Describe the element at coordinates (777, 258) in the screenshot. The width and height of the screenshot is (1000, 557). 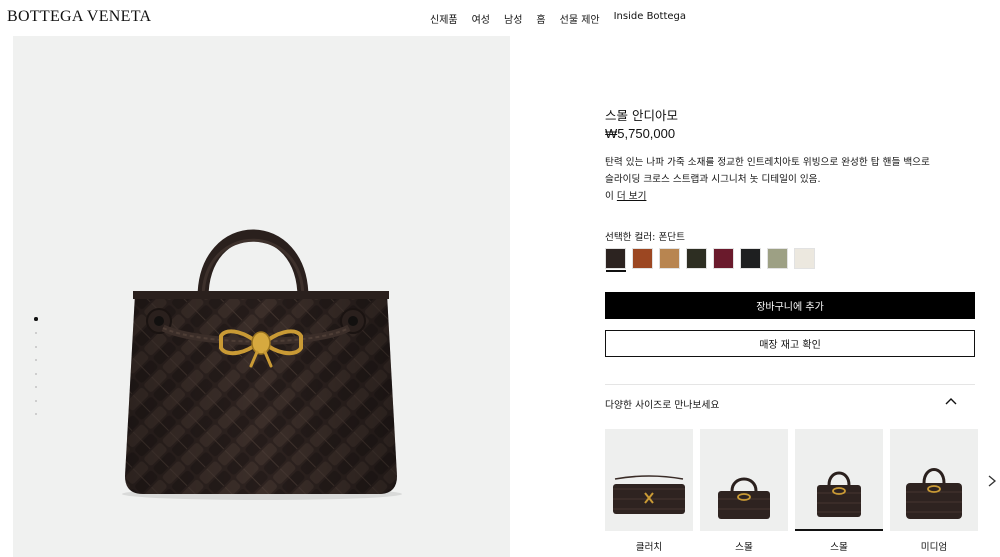
I see `color-swatch-sage` at that location.